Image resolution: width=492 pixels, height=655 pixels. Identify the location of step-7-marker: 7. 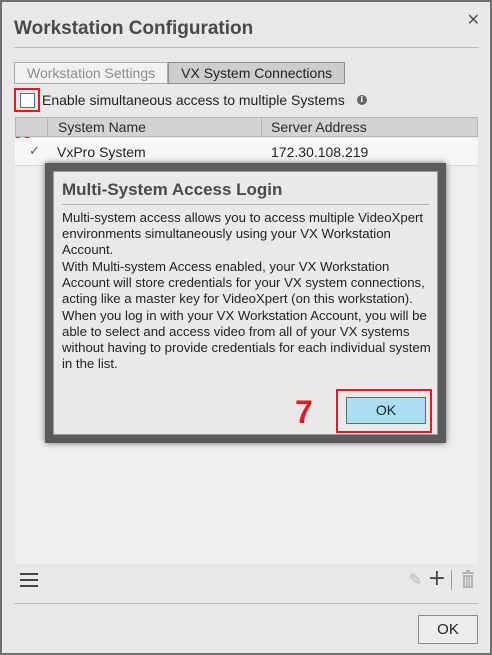
(304, 412).